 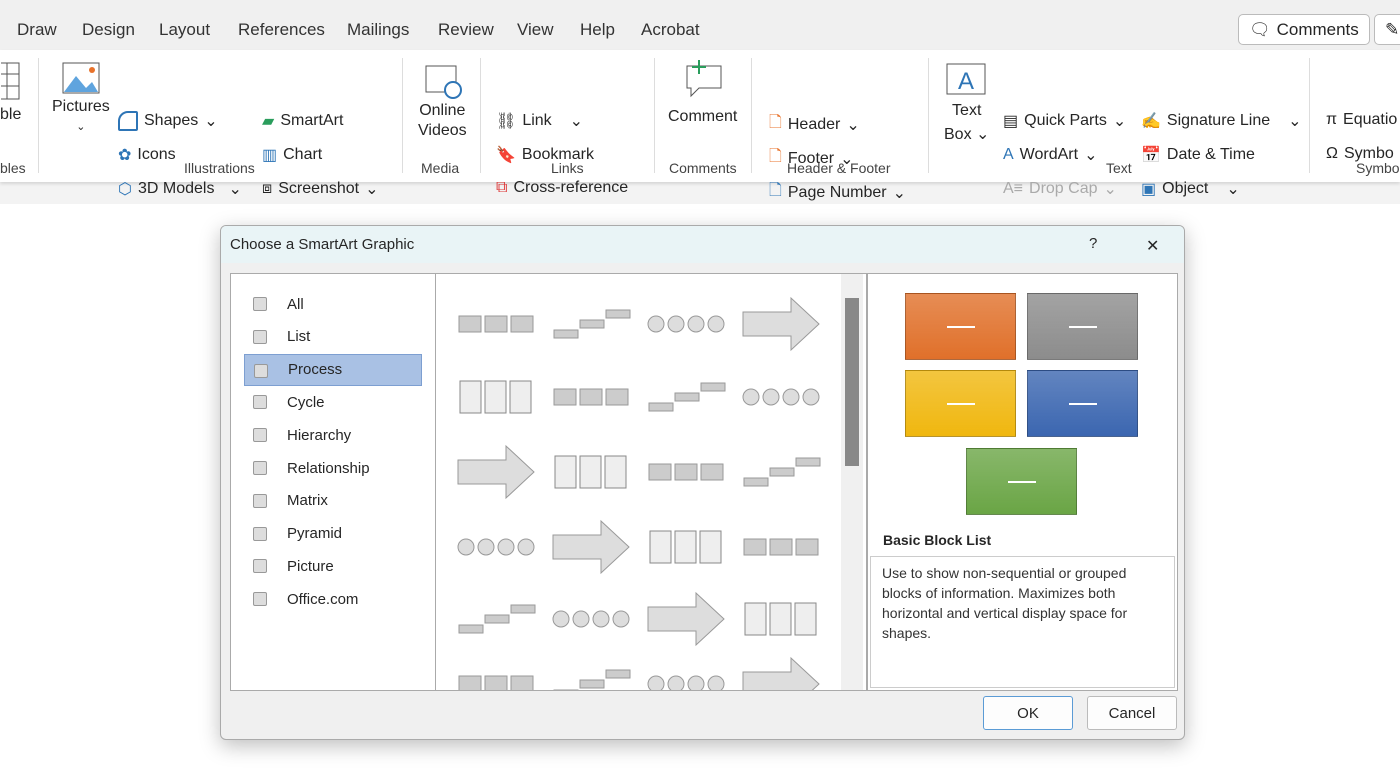 I want to click on category-picture: Picture, so click(x=333, y=566).